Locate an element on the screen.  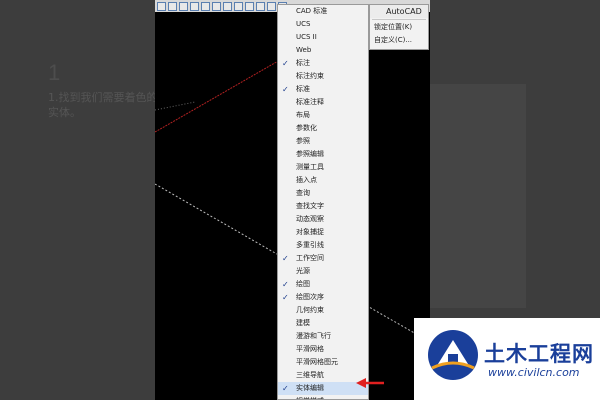
menu-item-label: 漫游和飞行 is located at coordinates (313, 336).